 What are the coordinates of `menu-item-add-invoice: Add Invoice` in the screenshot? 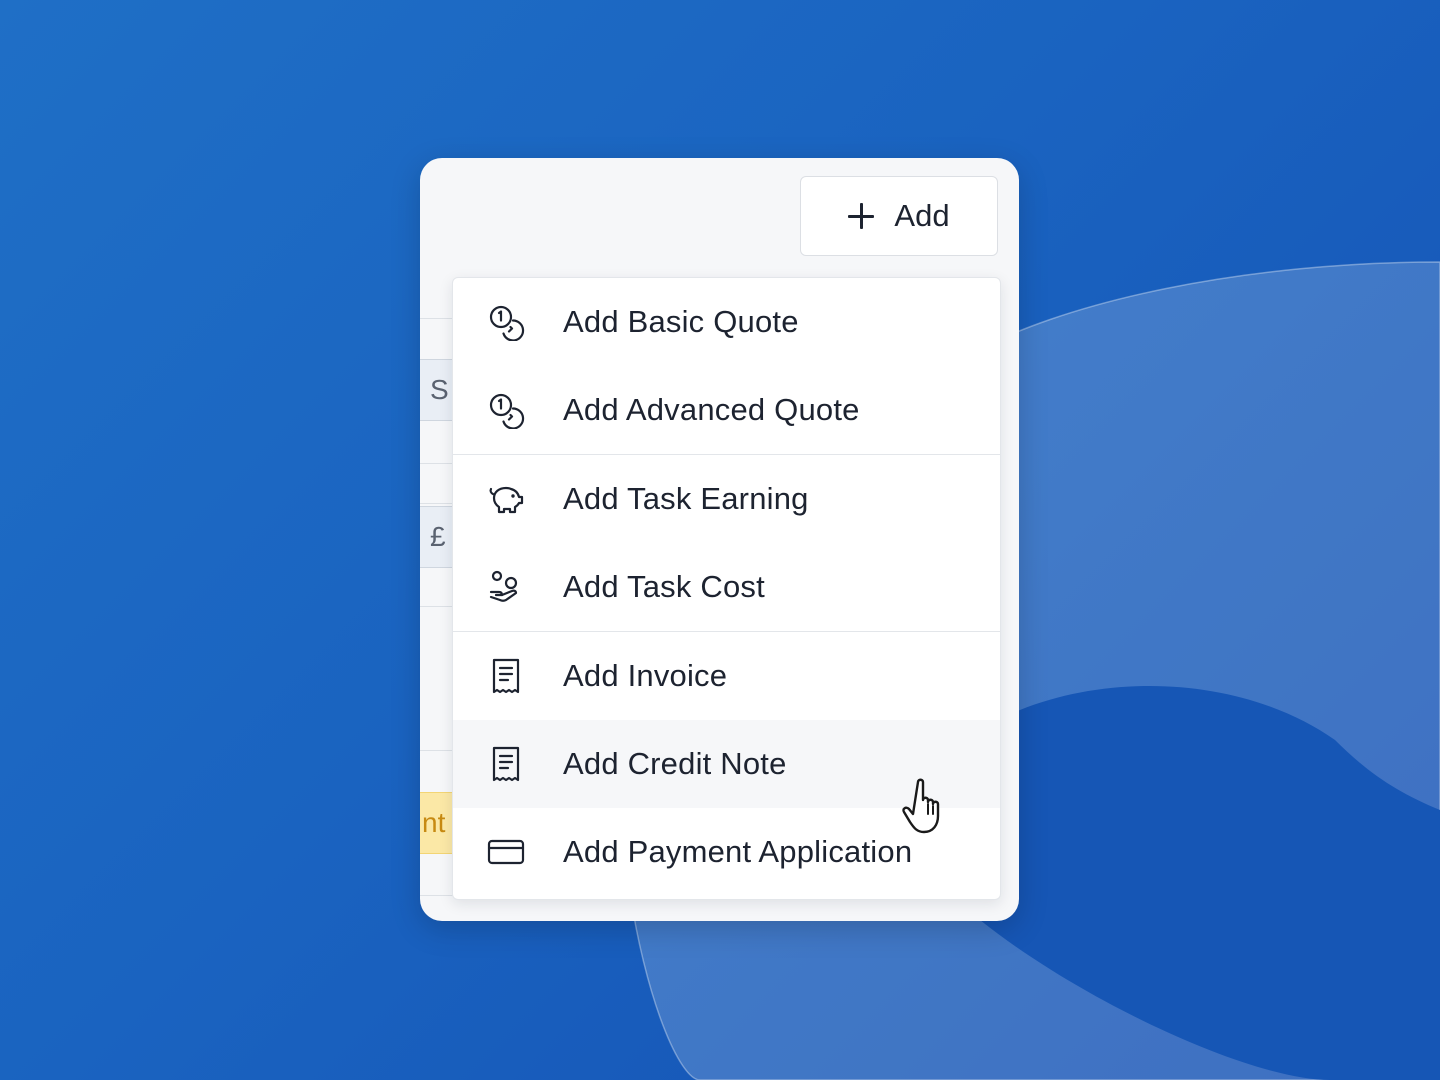 It's located at (726, 676).